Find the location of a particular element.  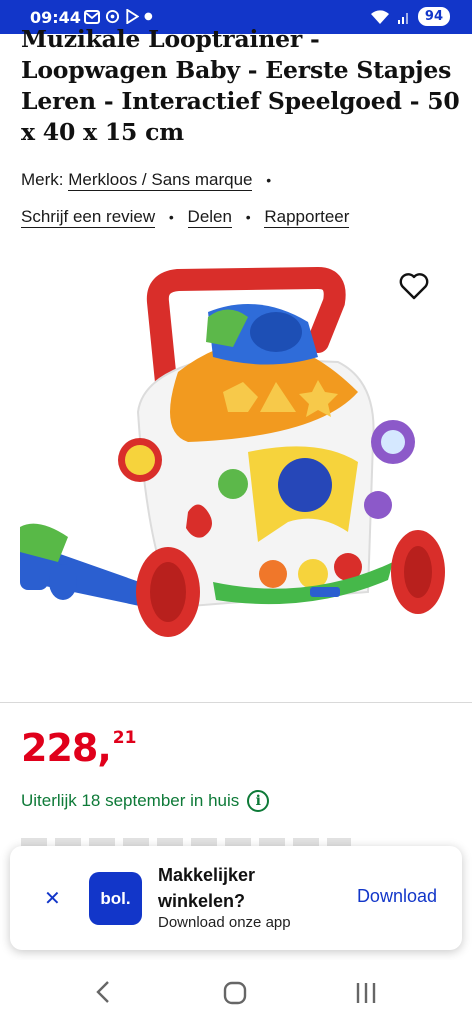

price: 228, 21 is located at coordinates (78, 748).